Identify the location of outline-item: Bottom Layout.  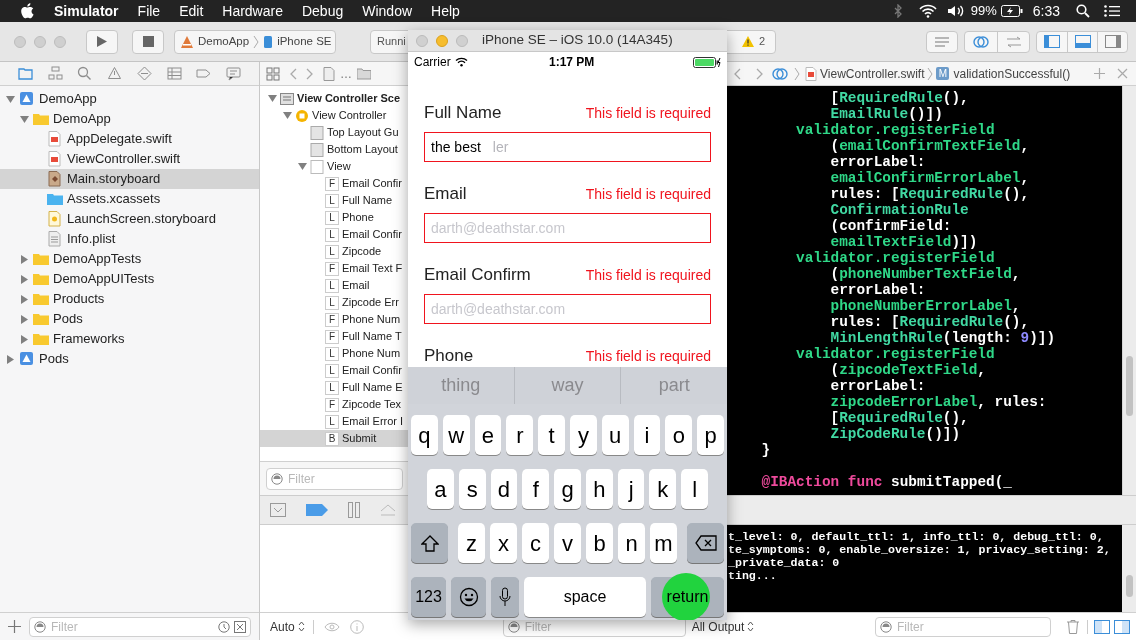
(334, 149).